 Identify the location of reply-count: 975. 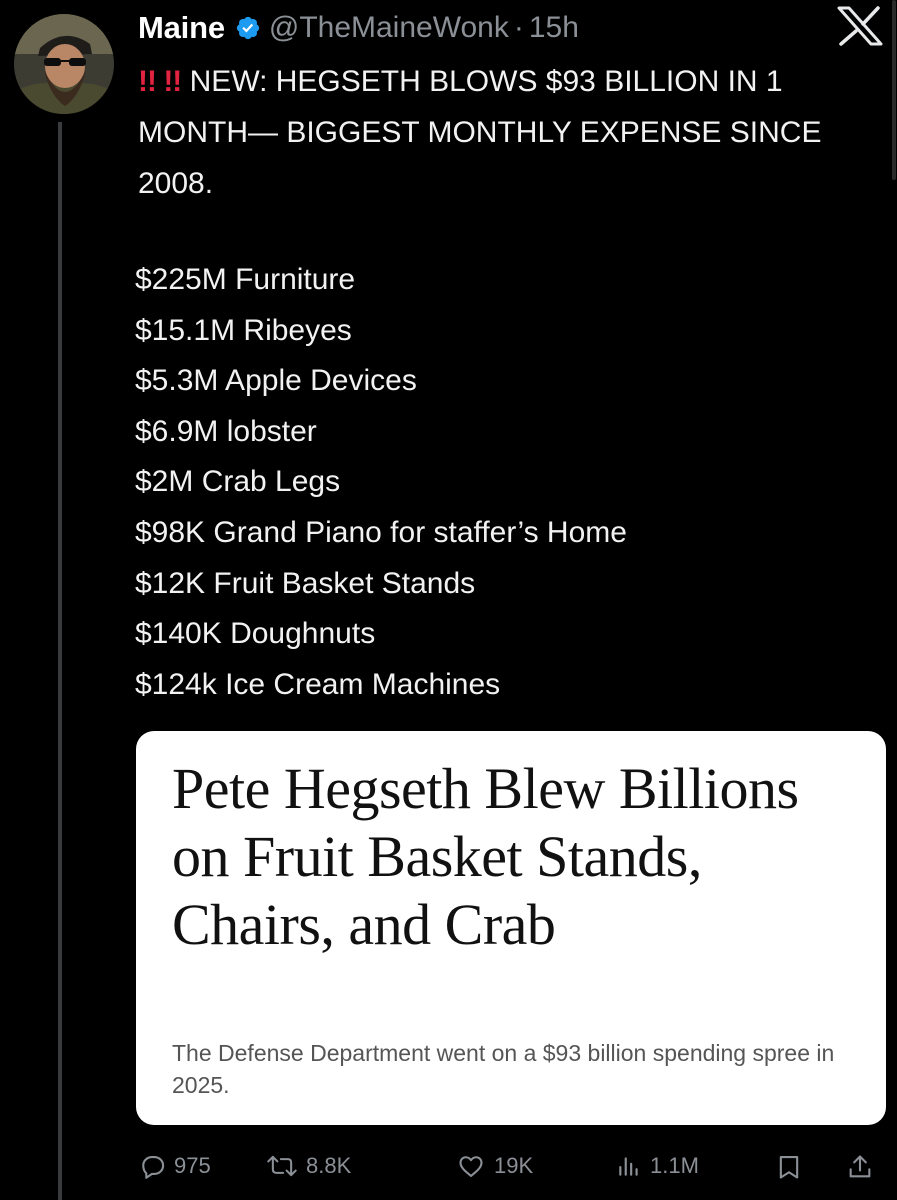
(192, 1165).